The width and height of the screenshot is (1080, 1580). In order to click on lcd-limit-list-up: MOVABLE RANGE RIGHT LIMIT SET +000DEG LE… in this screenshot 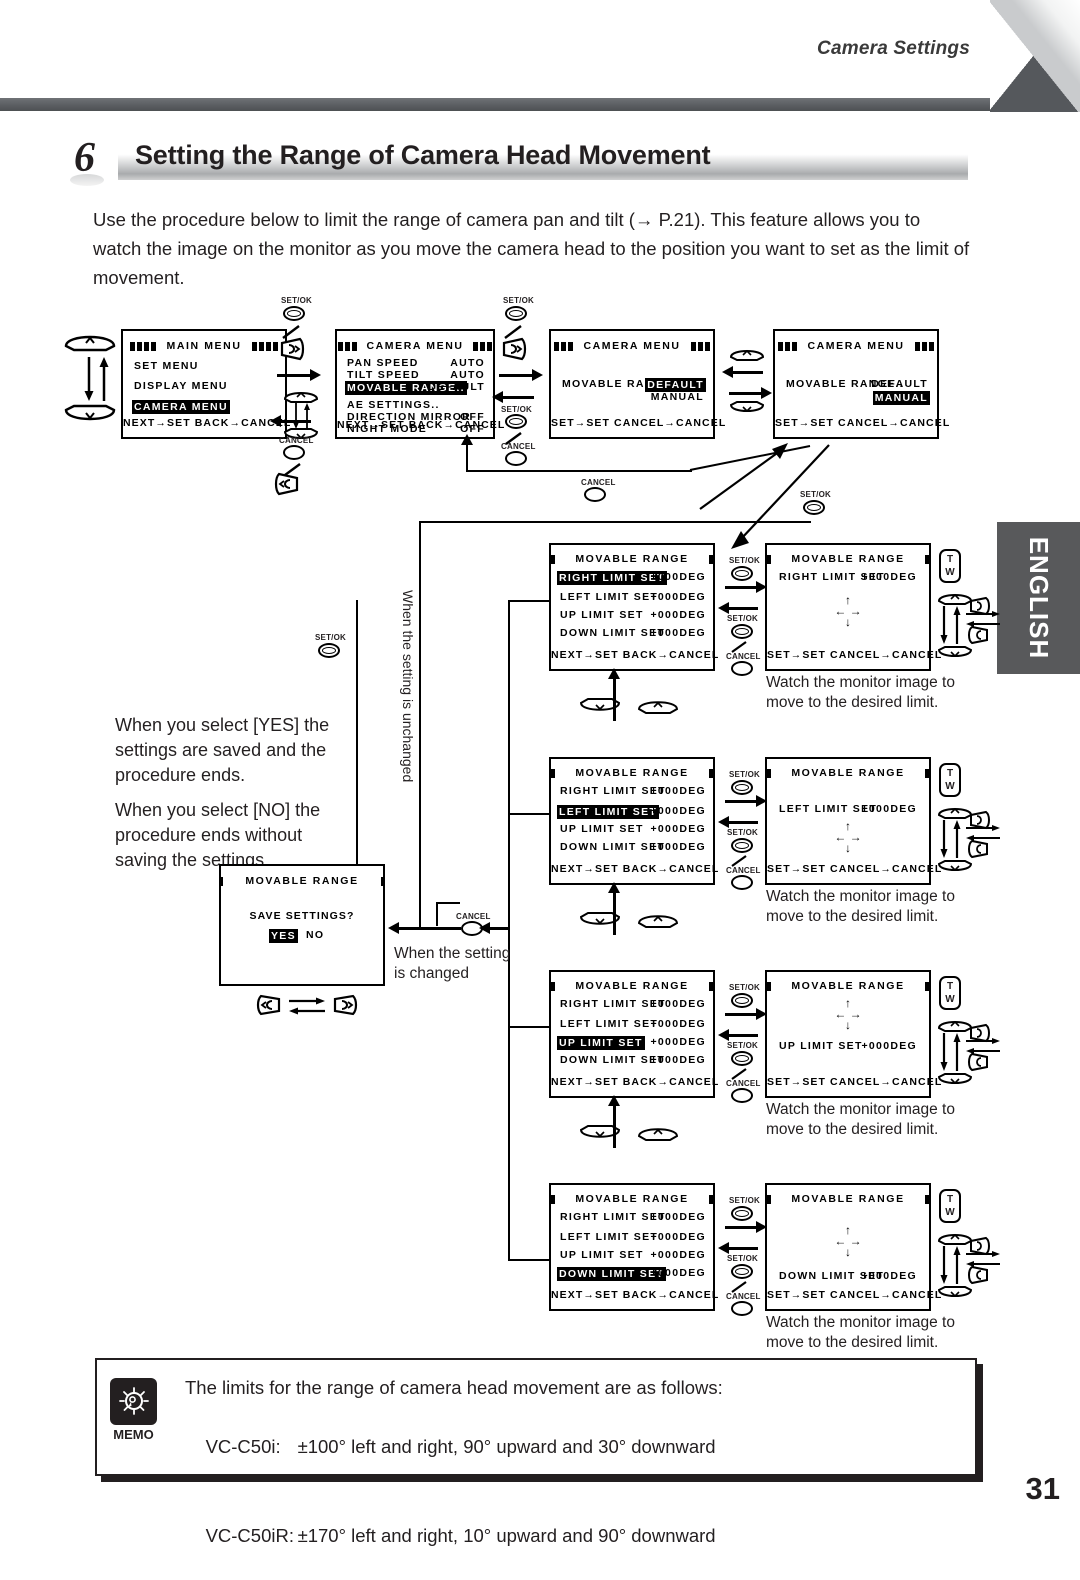, I will do `click(633, 1034)`.